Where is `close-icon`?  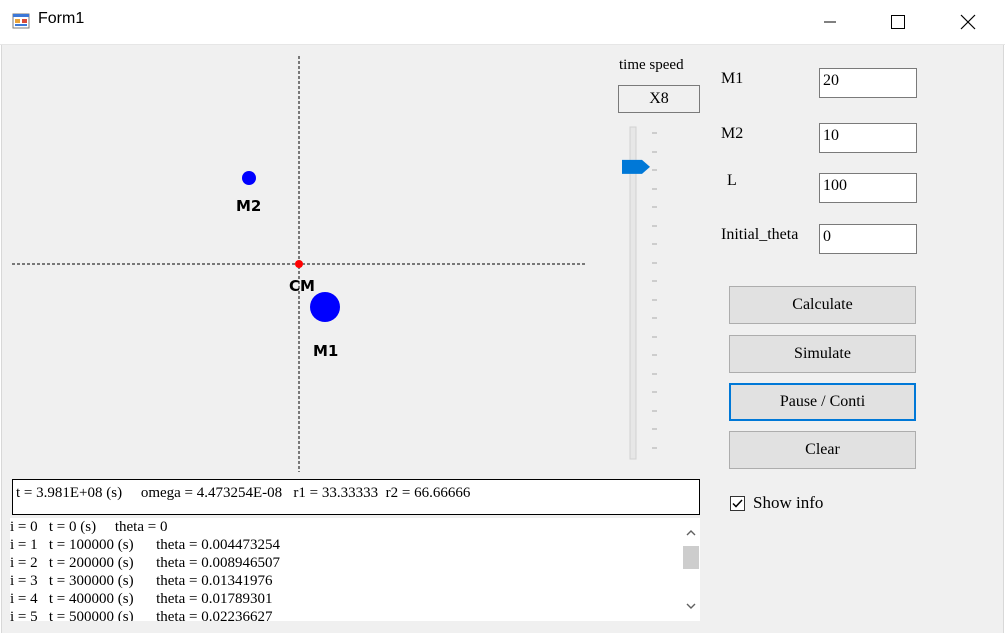
close-icon is located at coordinates (968, 22).